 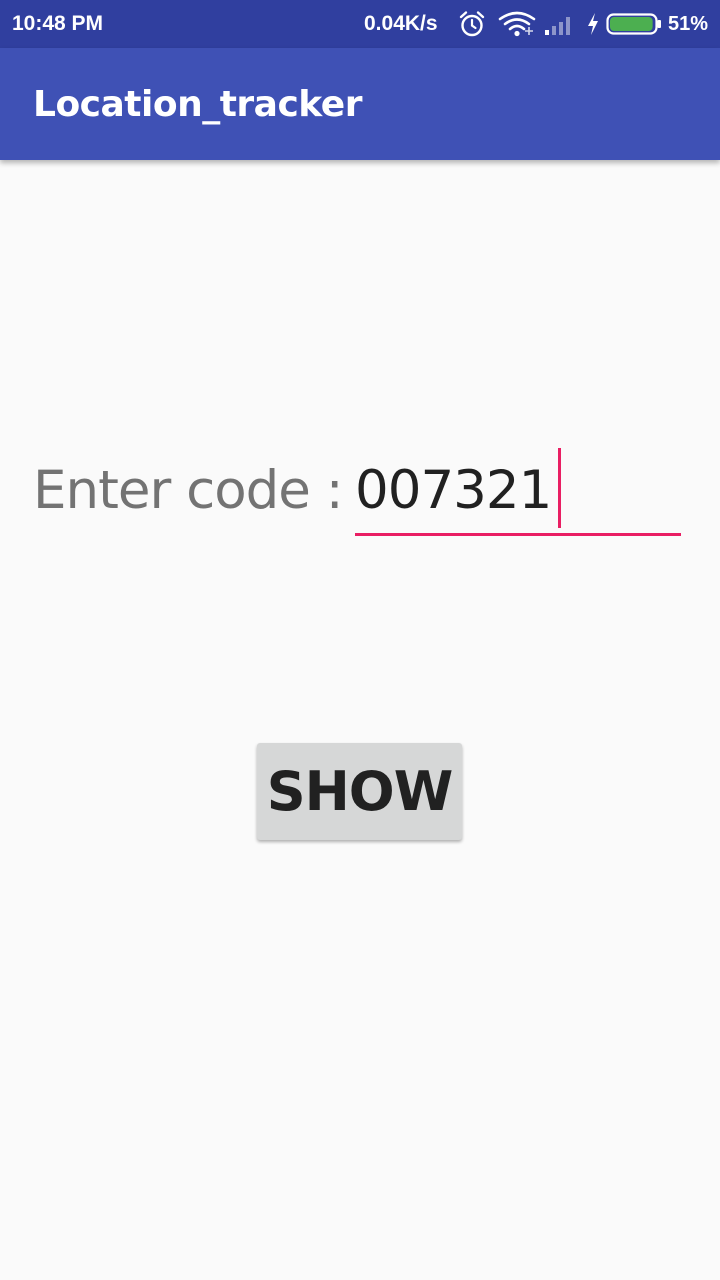 I want to click on app-title: Location_tracker, so click(x=197, y=104).